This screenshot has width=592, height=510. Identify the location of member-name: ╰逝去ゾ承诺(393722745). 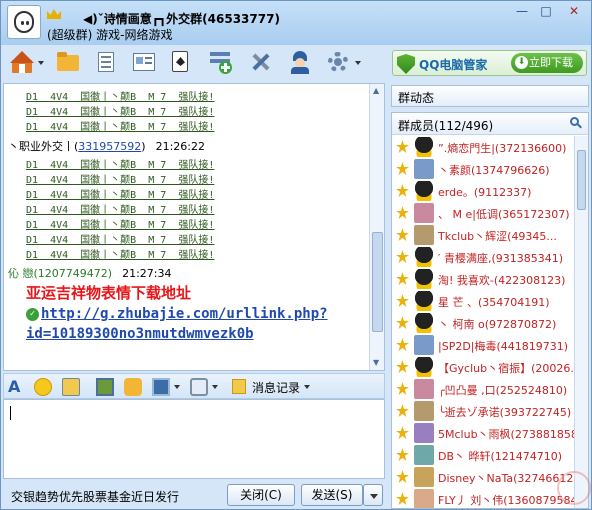
(505, 412).